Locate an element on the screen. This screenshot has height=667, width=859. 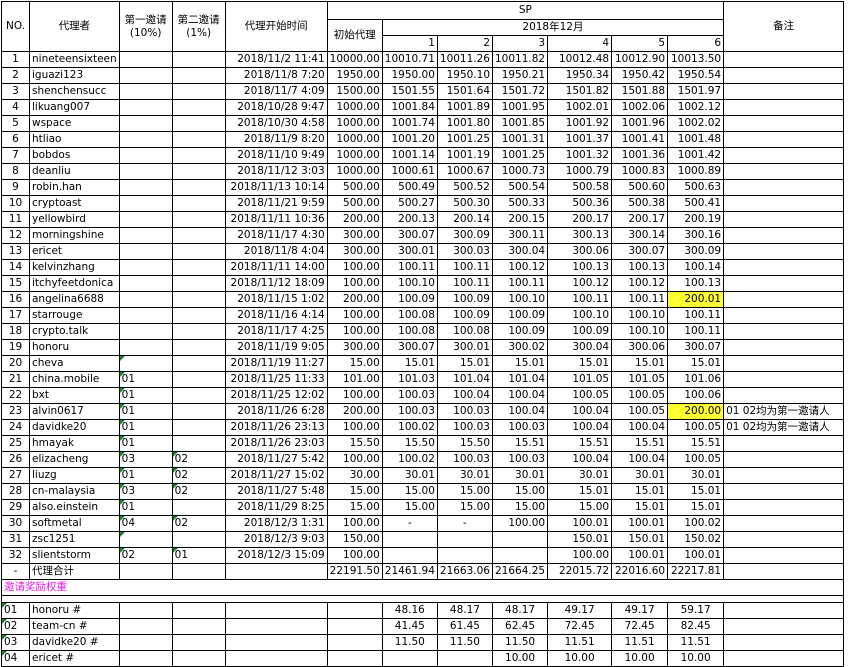
day-4-sp: 15.00 is located at coordinates (580, 507).